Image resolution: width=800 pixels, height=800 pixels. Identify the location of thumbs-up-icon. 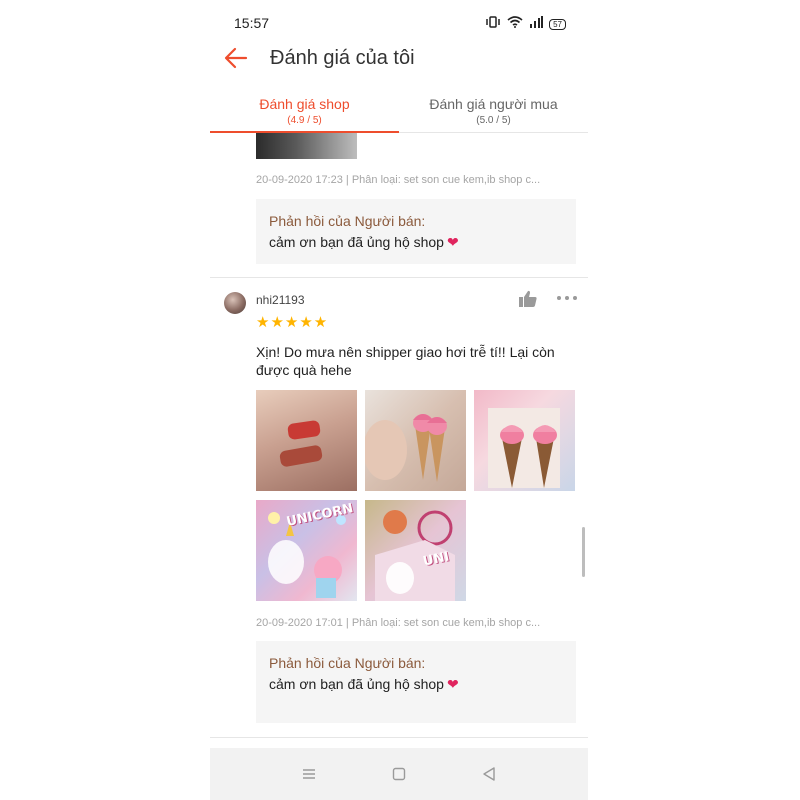
(528, 298).